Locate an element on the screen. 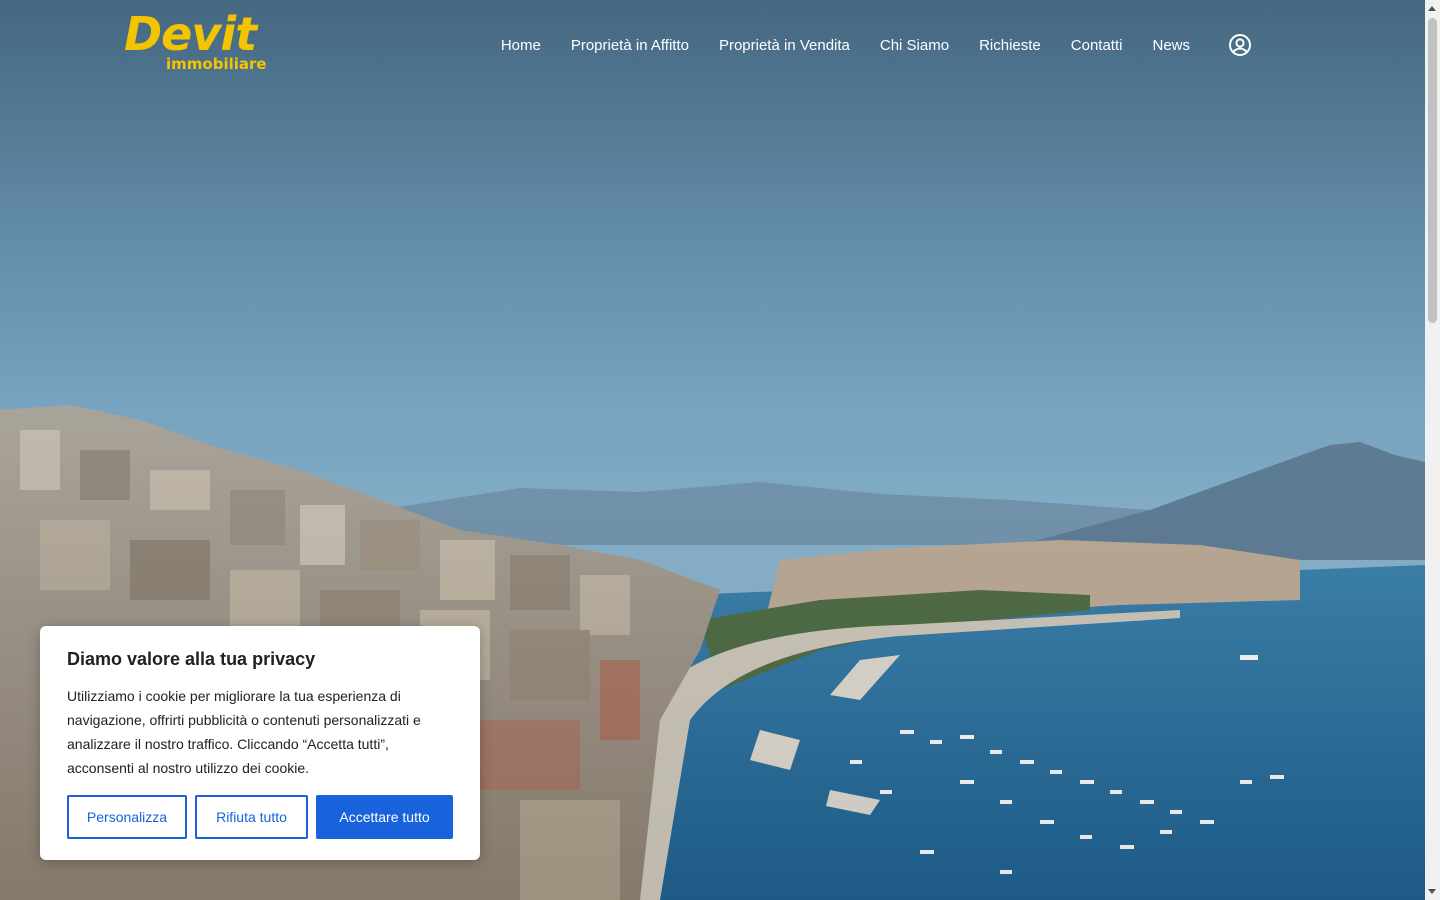 The height and width of the screenshot is (900, 1440). nav-item-about: Chi Siamo is located at coordinates (914, 45).